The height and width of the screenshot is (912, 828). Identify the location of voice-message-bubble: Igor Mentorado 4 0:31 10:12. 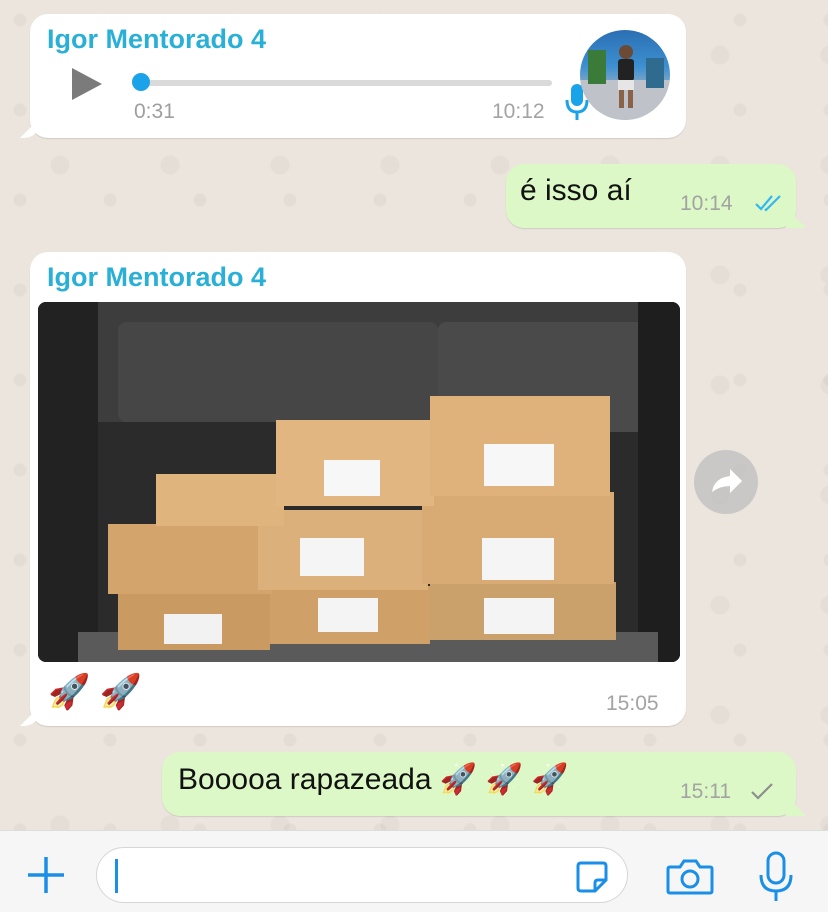
(358, 76).